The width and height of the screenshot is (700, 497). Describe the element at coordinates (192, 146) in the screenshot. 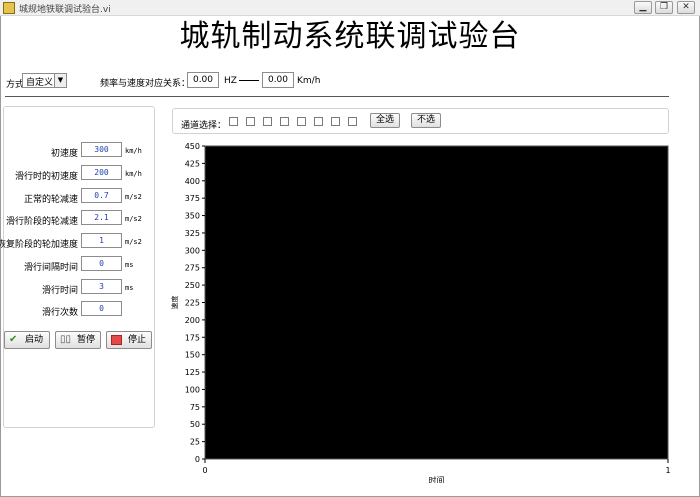

I see `y-tick-label: 450` at that location.